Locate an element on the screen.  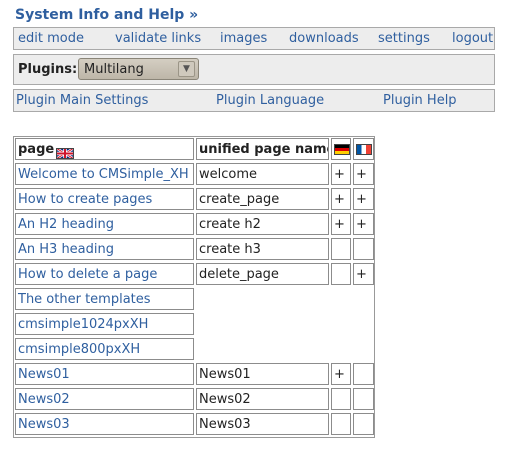
column-header-page-label: page is located at coordinates (36, 149).